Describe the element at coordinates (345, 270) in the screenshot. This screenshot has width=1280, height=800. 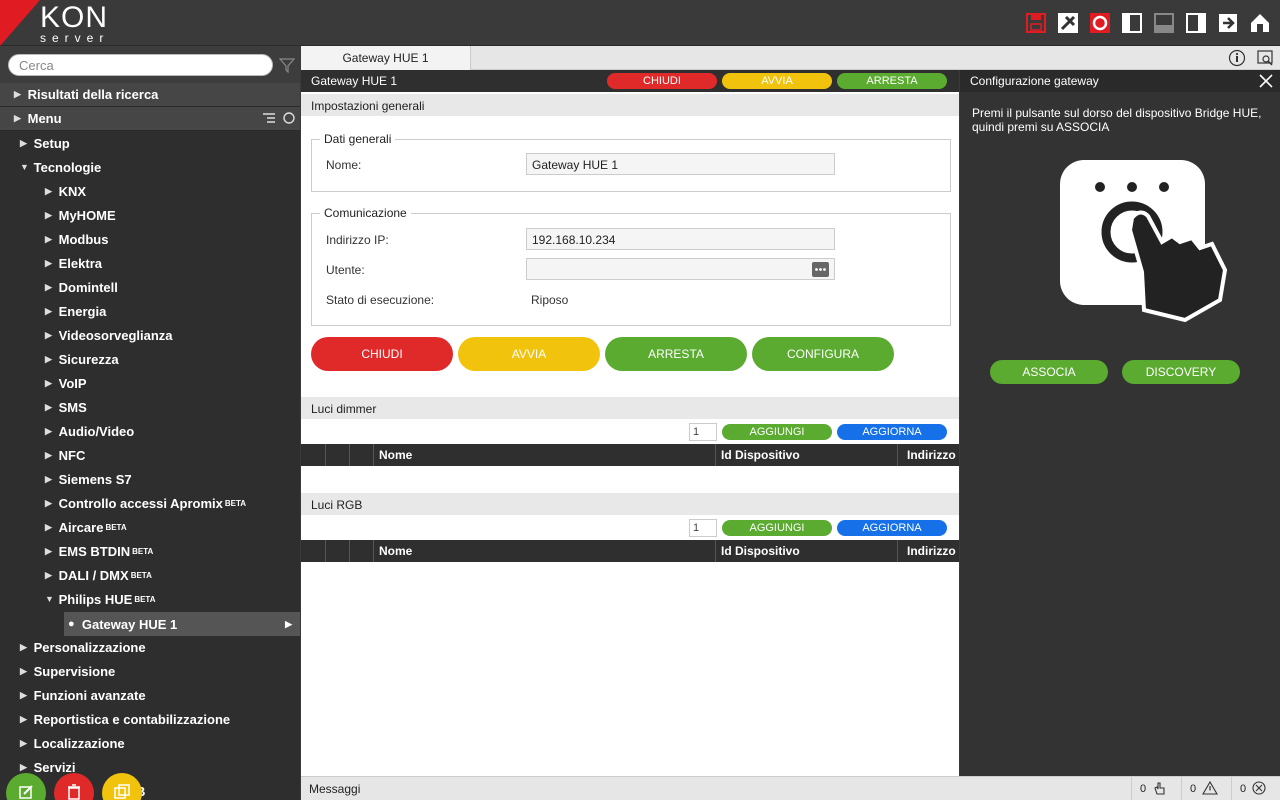
I see `user-label: Utente:` at that location.